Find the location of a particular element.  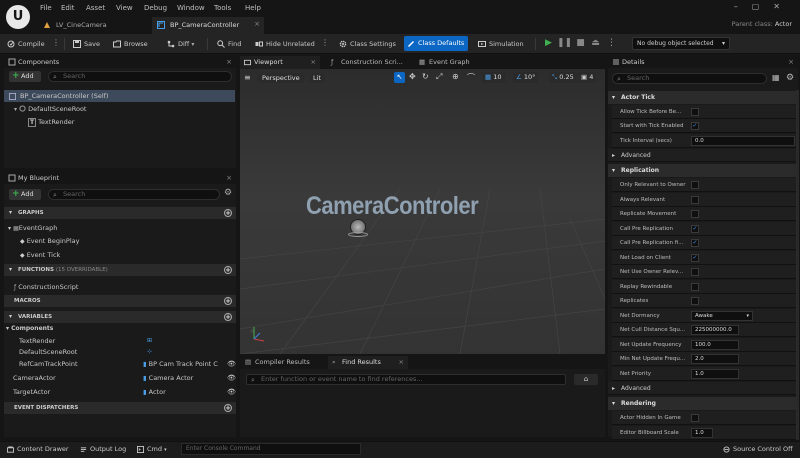

unreal-logo-icon: U is located at coordinates (18, 17).